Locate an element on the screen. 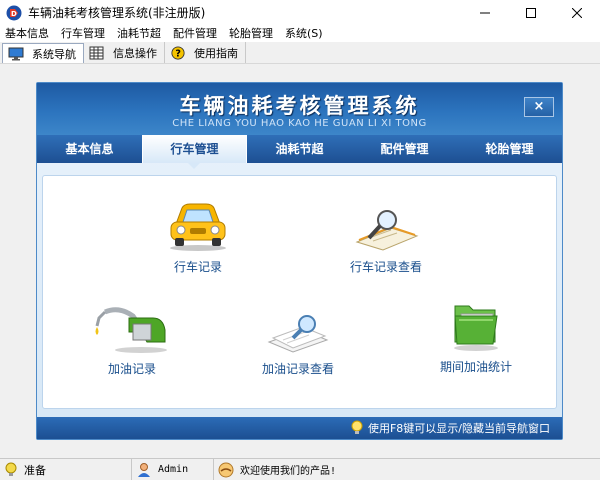 This screenshot has height=480, width=600. current-user: Admin is located at coordinates (173, 469).